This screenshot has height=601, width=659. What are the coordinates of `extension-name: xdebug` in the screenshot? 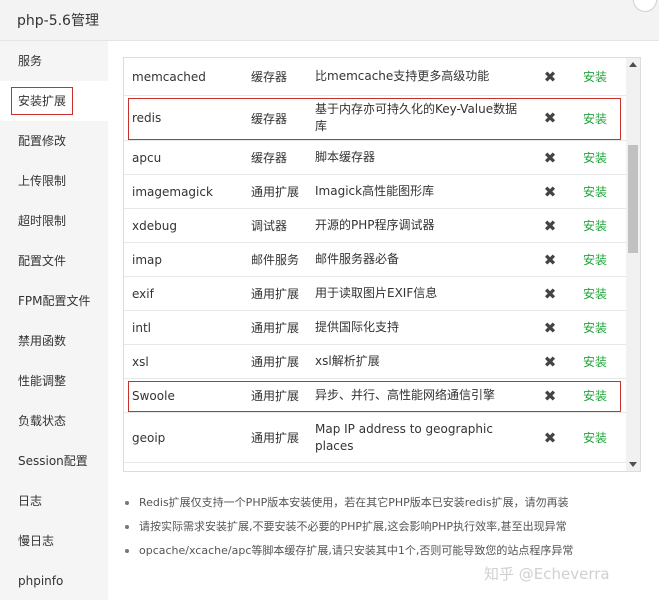 It's located at (154, 225).